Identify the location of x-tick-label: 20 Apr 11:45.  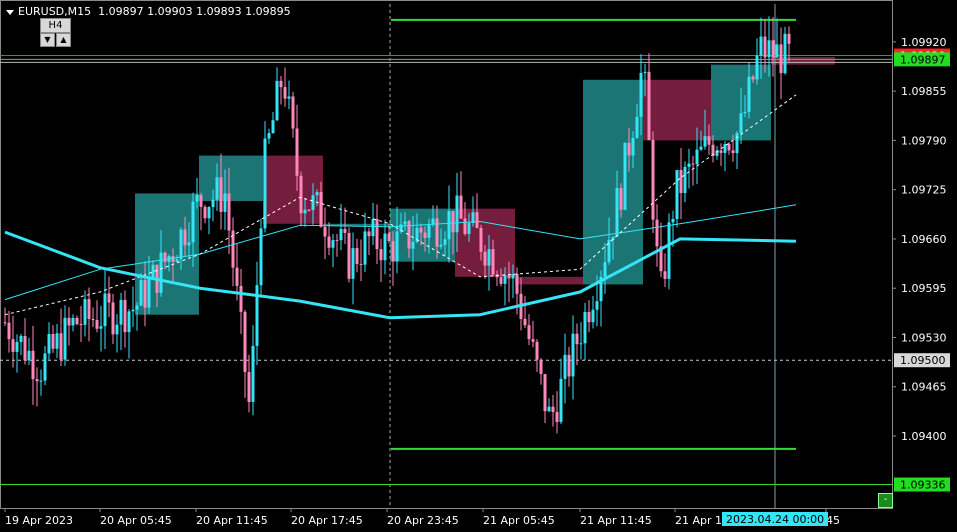
(232, 520).